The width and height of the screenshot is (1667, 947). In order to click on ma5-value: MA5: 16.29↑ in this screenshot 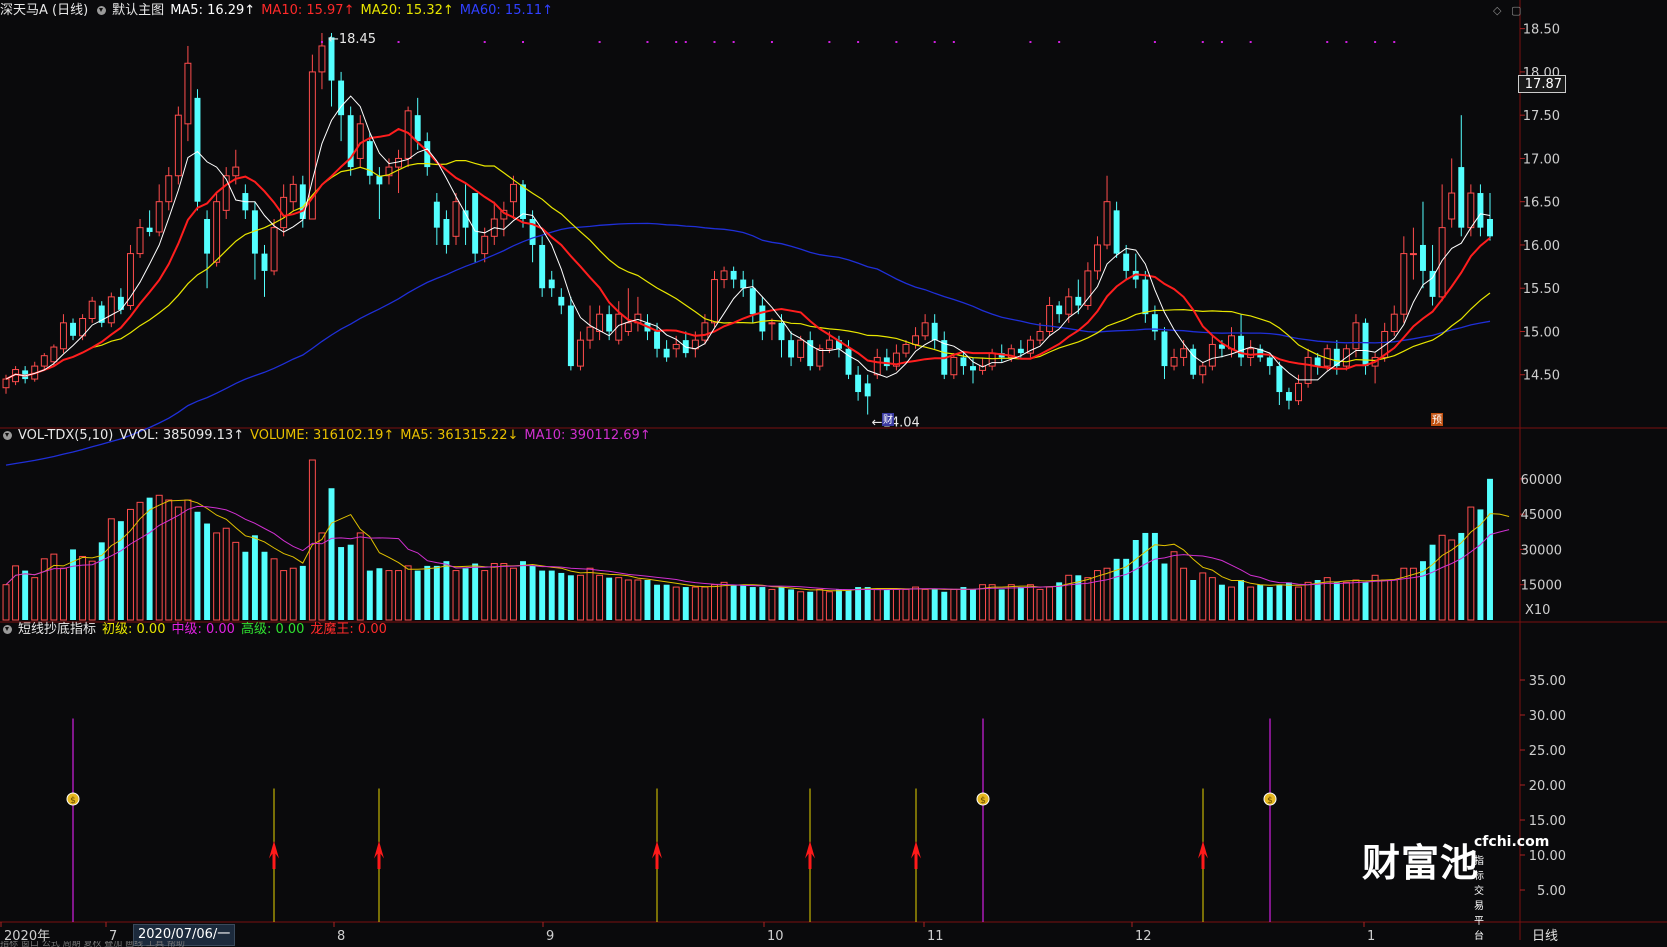, I will do `click(213, 10)`.